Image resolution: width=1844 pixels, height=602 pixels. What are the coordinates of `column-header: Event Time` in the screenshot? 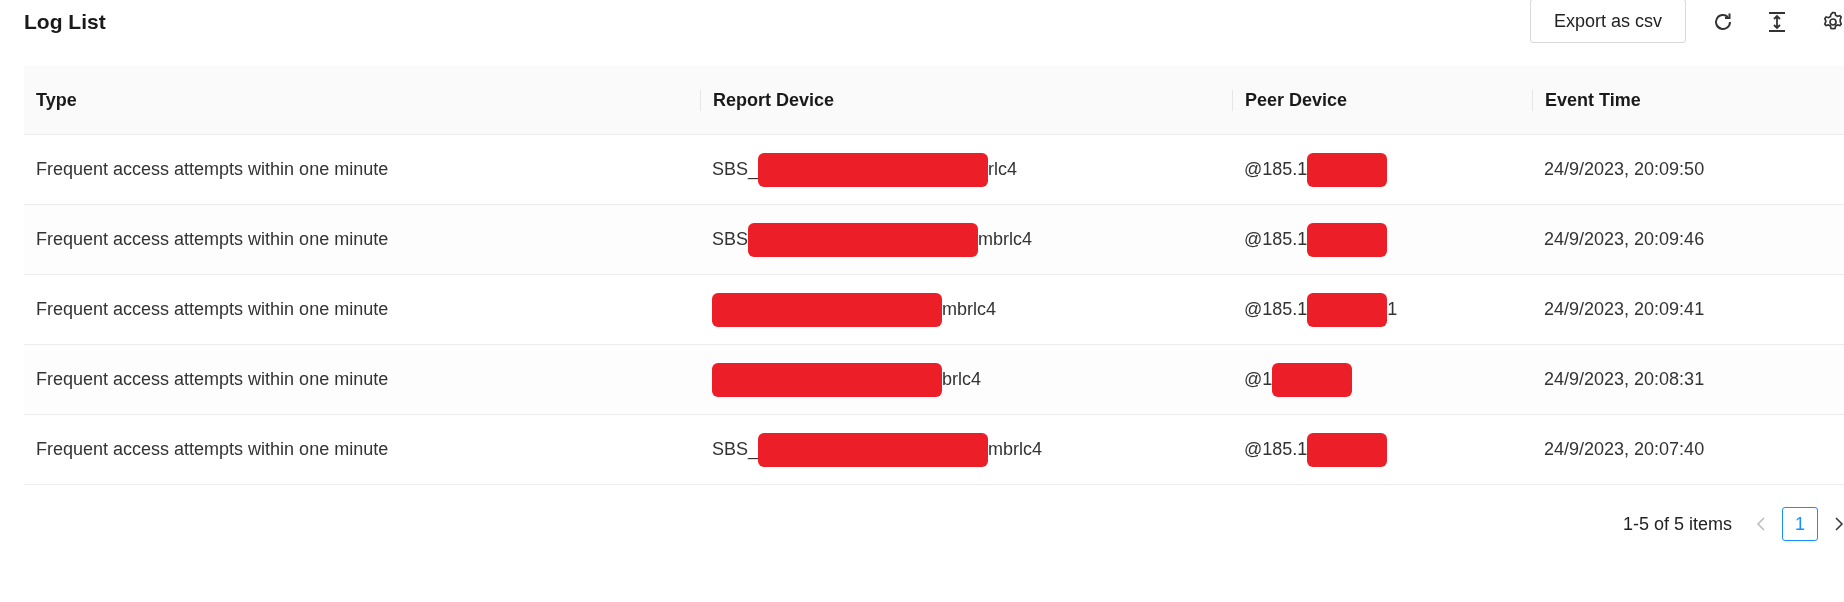 It's located at (1688, 100).